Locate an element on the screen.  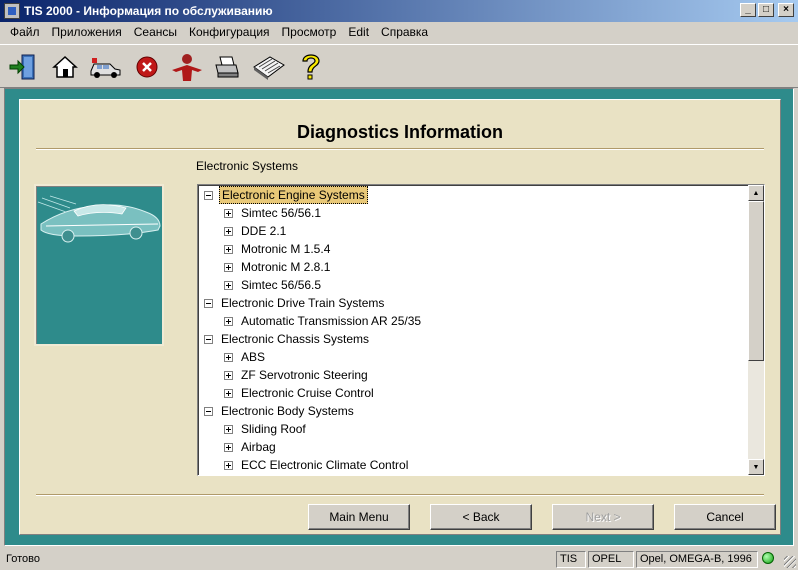
tree-item: Sliding Roof is located at coordinates (266, 429).